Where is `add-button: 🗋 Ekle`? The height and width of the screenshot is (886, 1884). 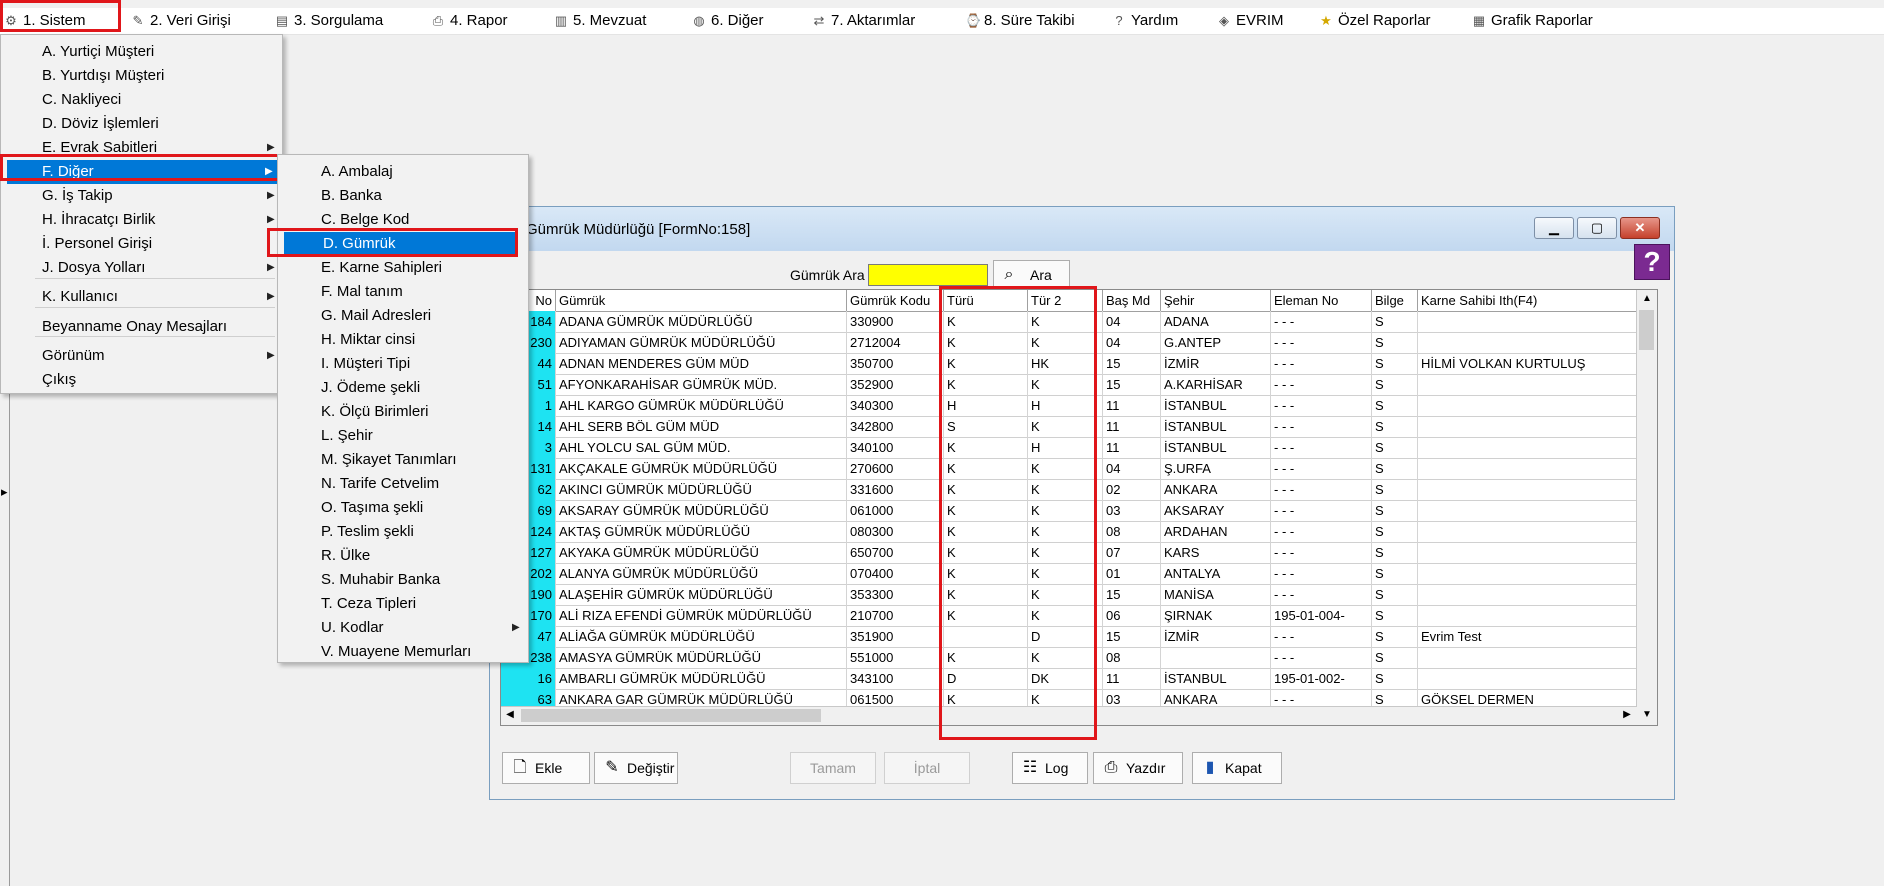
add-button: 🗋 Ekle is located at coordinates (546, 768).